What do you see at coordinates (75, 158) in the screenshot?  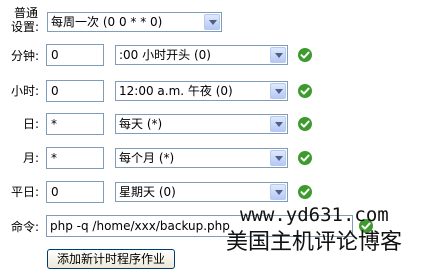 I see `month-input: *` at bounding box center [75, 158].